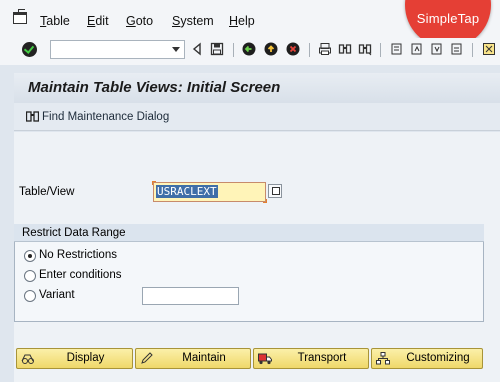 The width and height of the screenshot is (500, 382). I want to click on next-page-icon, so click(437, 49).